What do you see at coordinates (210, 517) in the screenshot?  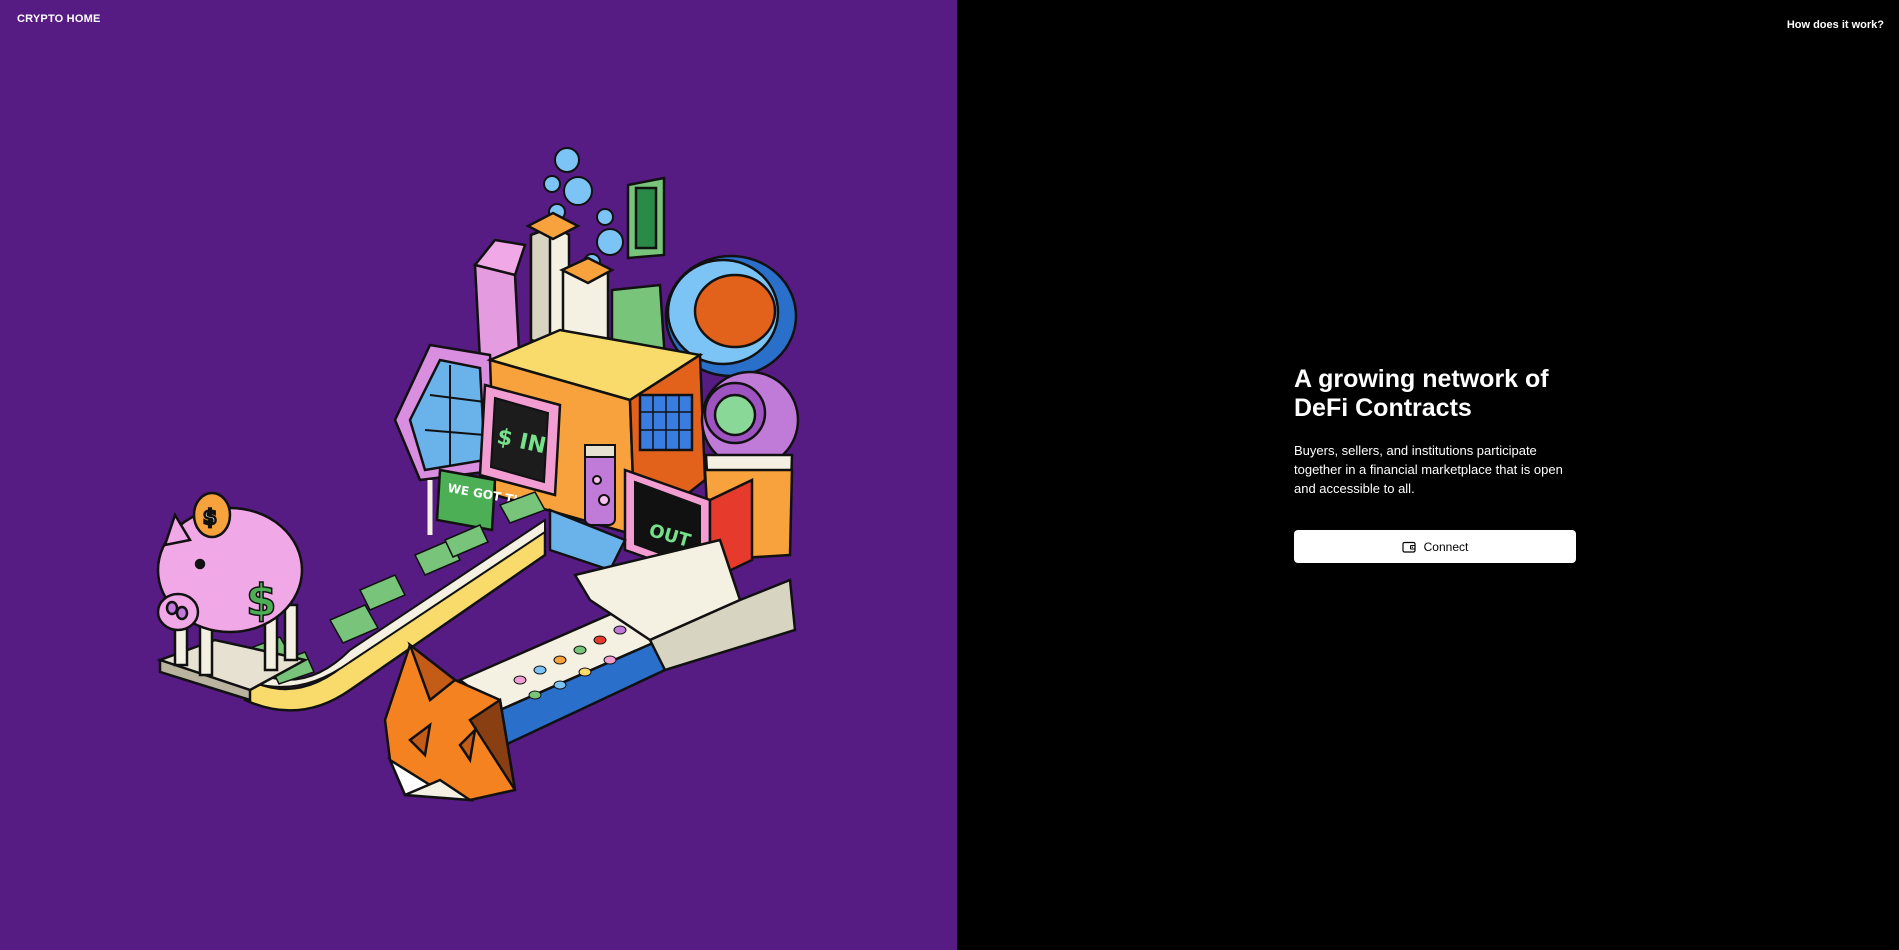 I see `coin-symbol: $` at bounding box center [210, 517].